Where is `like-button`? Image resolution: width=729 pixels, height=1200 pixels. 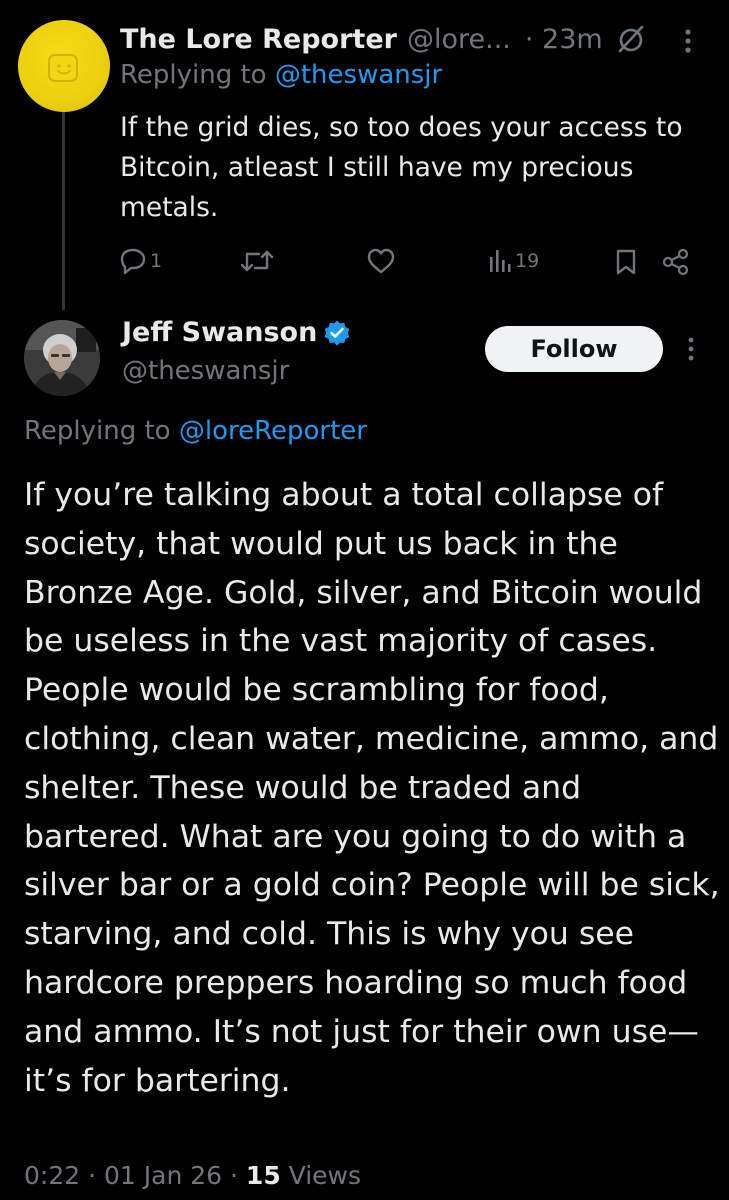
like-button is located at coordinates (381, 261).